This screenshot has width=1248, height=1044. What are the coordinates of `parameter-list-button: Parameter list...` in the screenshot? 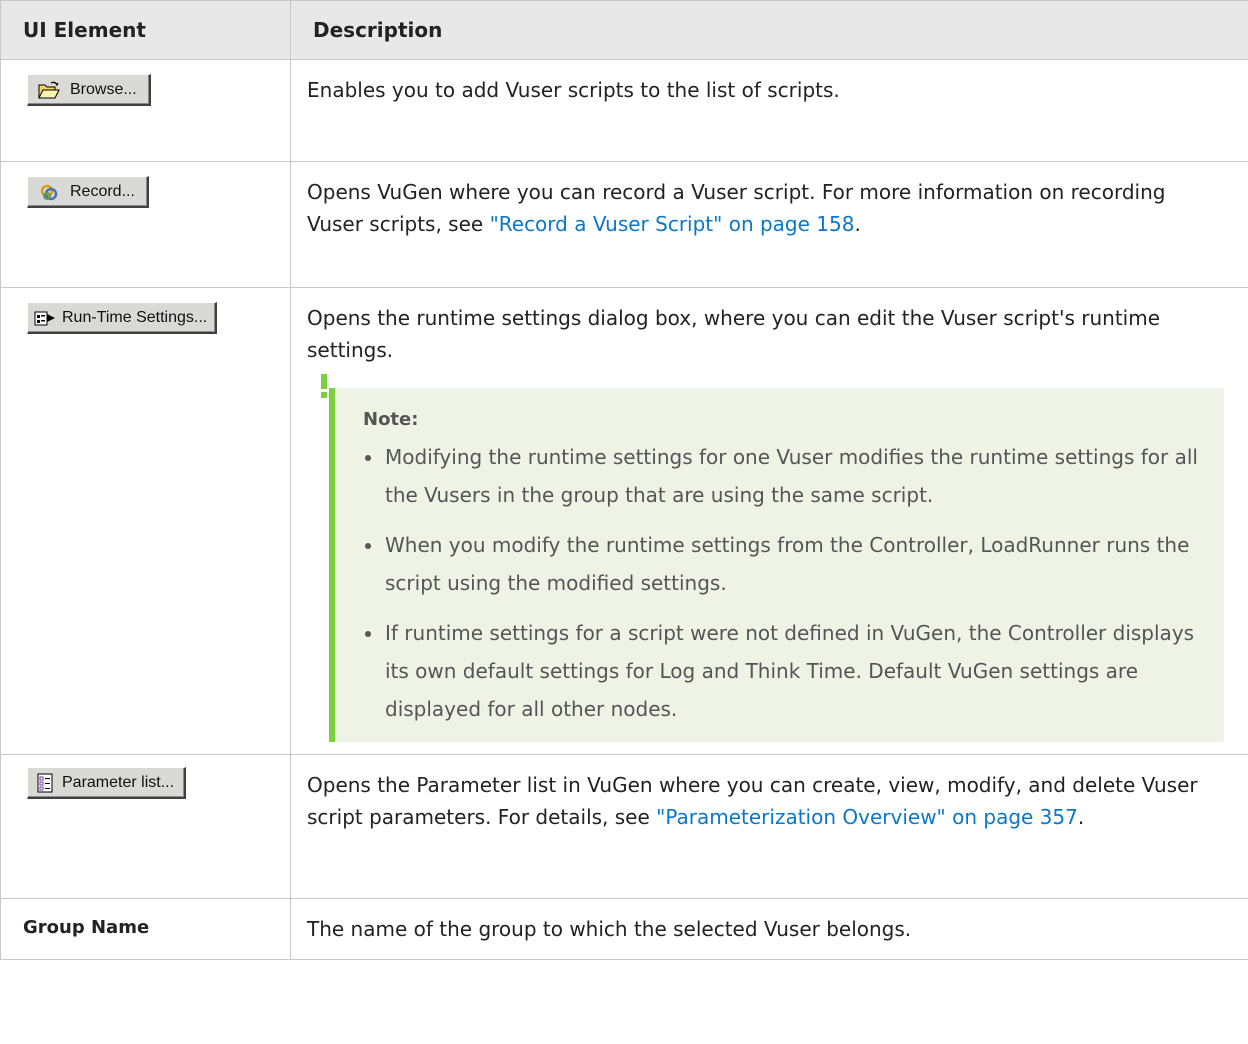 It's located at (107, 783).